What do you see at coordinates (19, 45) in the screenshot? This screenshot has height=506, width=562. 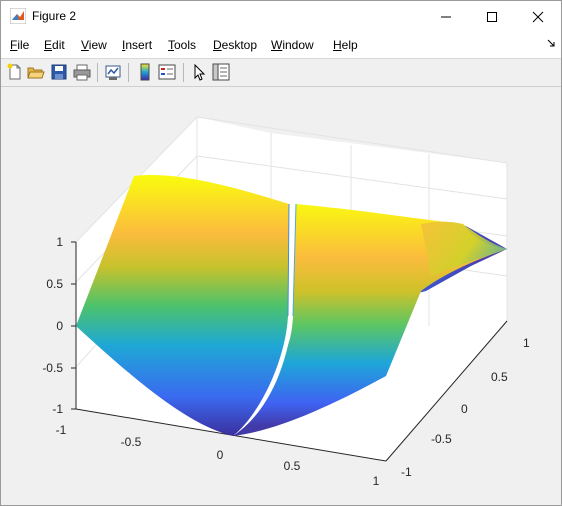 I see `menu-file: File` at bounding box center [19, 45].